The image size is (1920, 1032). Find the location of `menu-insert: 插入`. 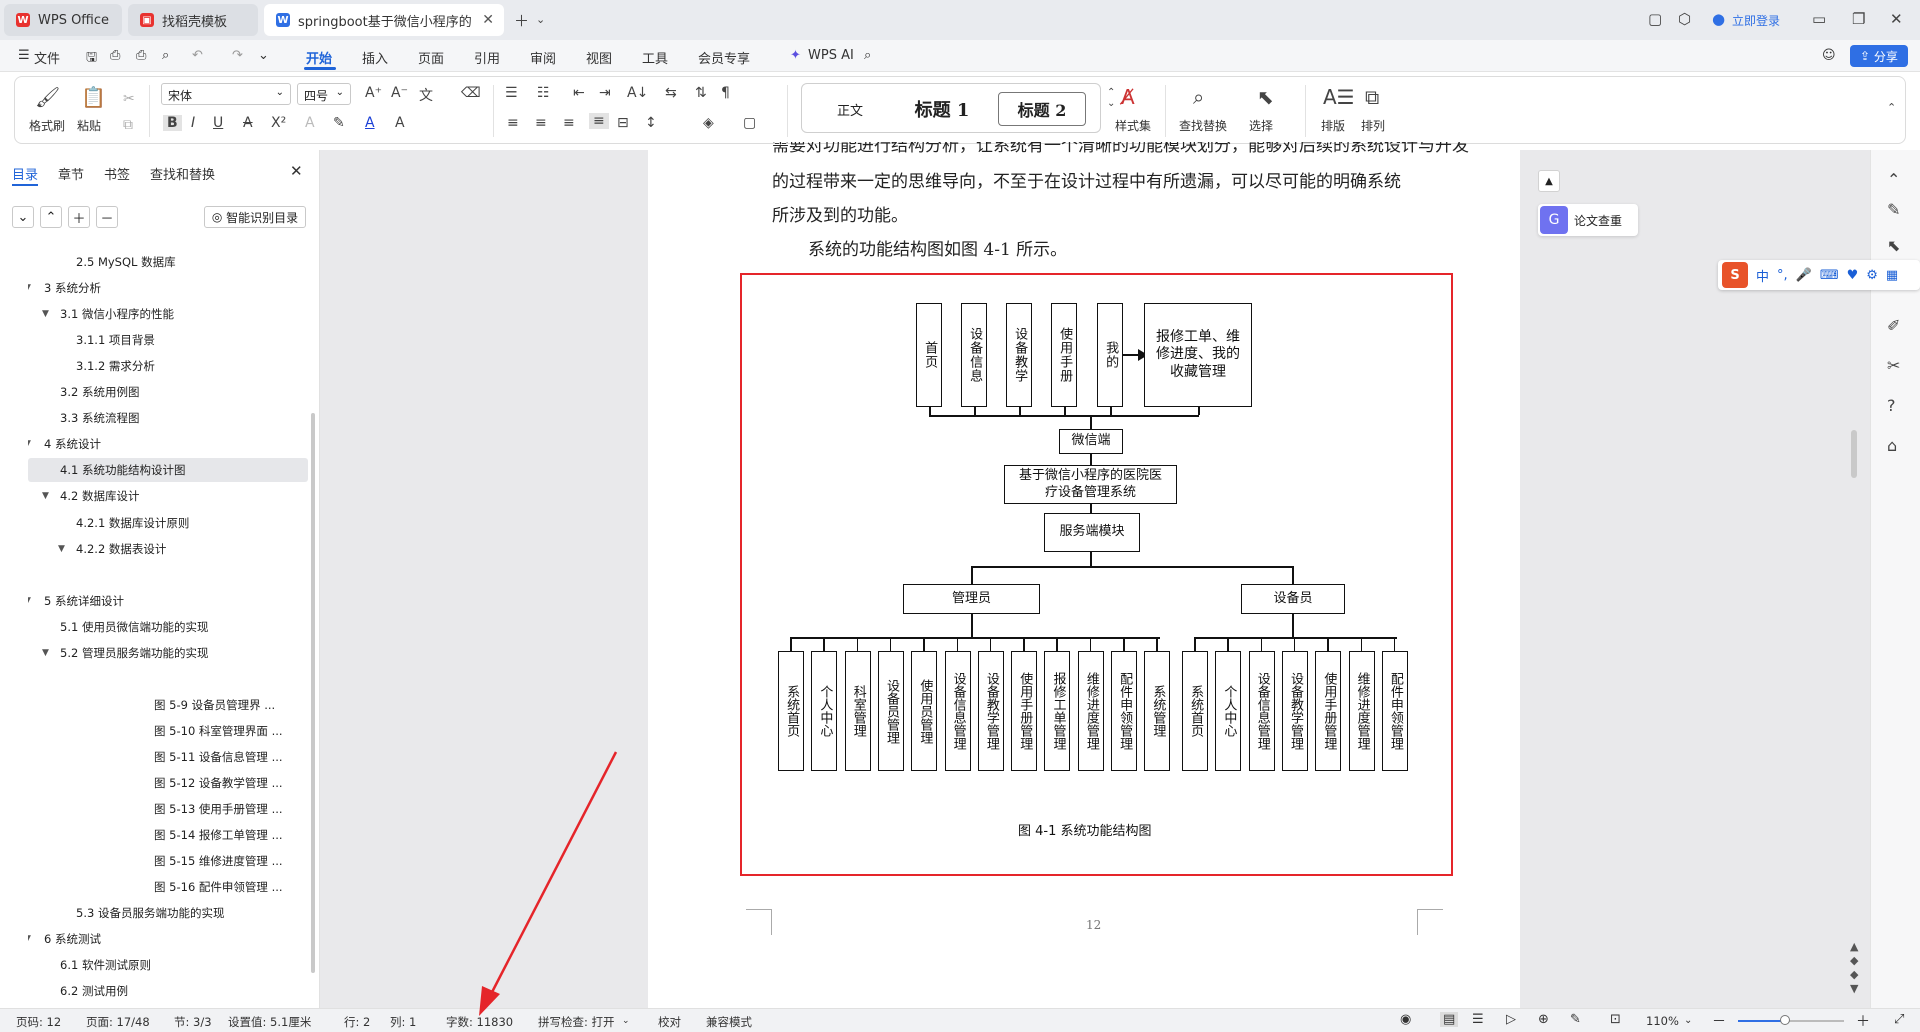

menu-insert: 插入 is located at coordinates (375, 57).